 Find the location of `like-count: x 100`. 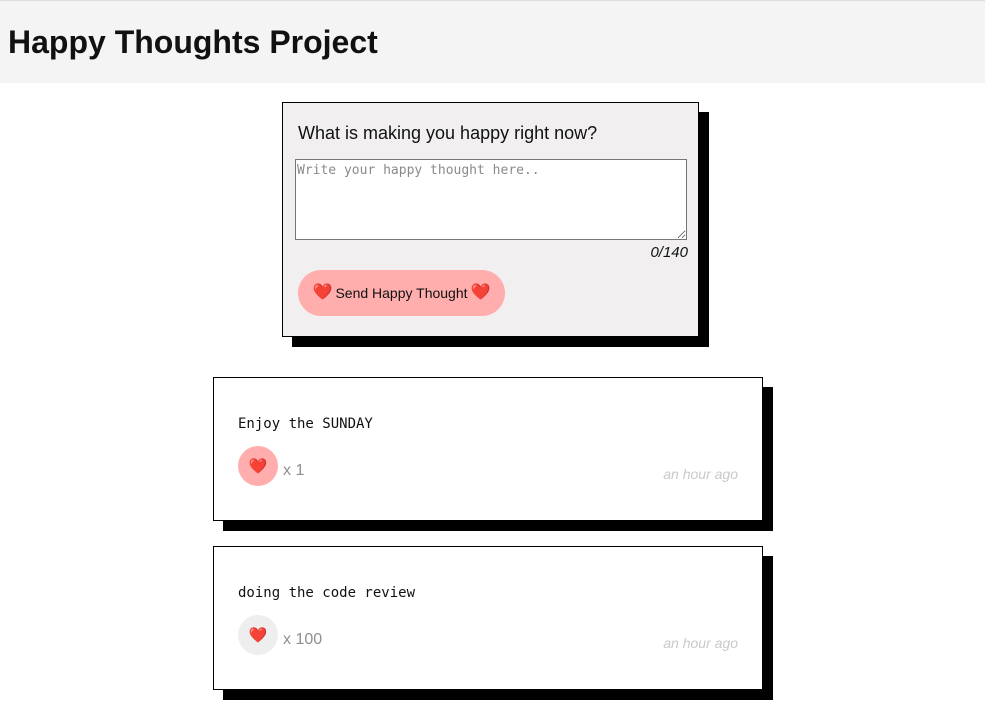

like-count: x 100 is located at coordinates (303, 639).